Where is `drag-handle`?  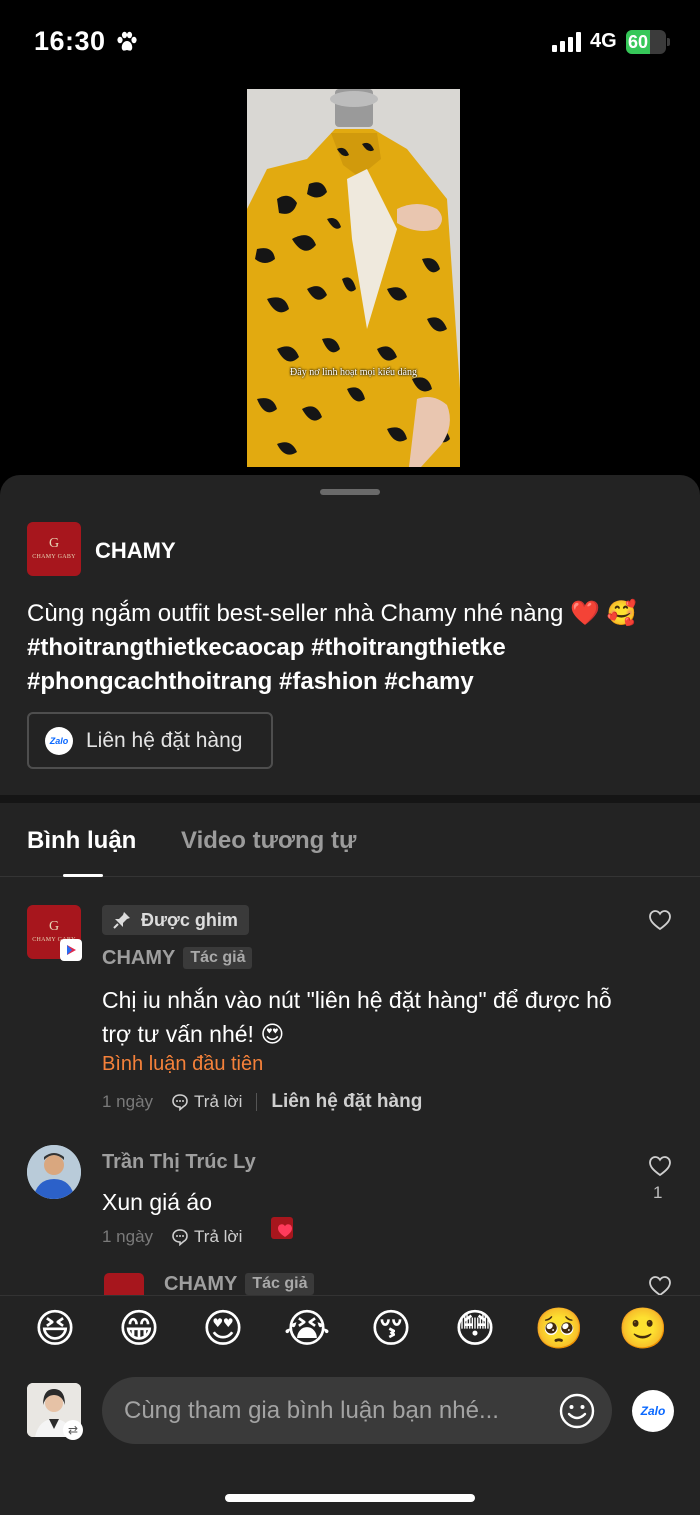 drag-handle is located at coordinates (350, 492).